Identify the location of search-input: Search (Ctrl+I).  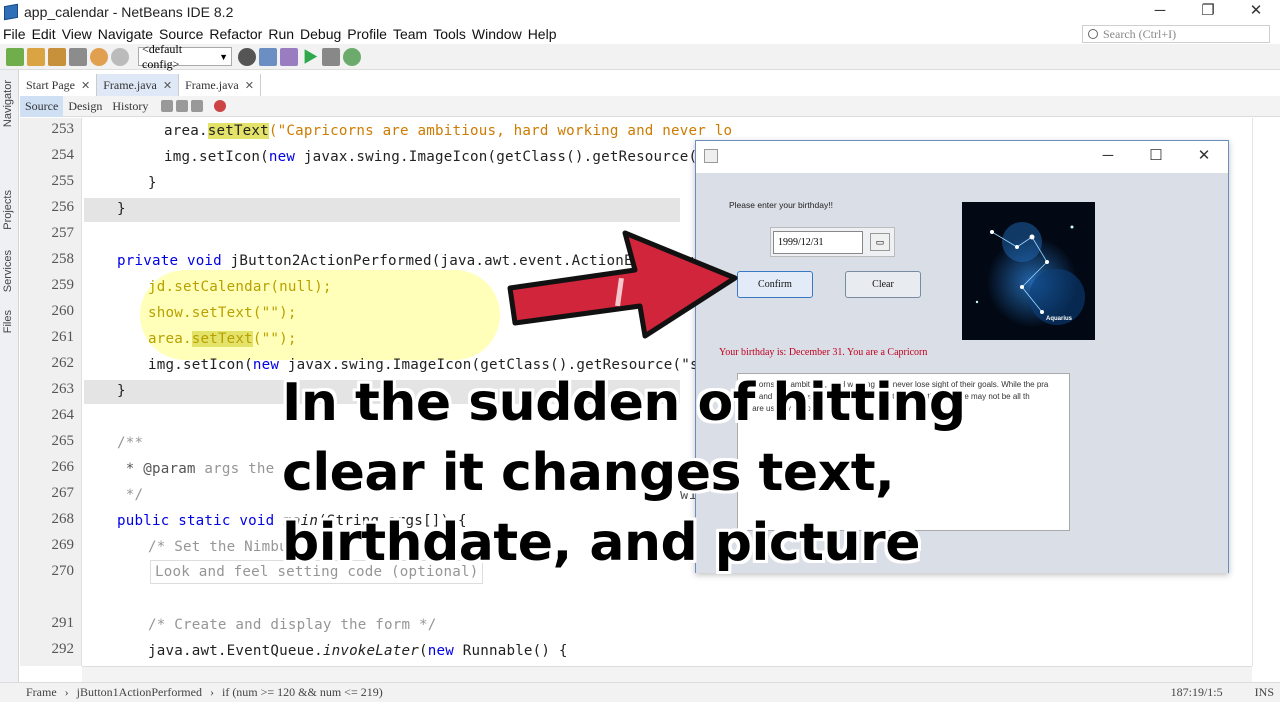
(1176, 34).